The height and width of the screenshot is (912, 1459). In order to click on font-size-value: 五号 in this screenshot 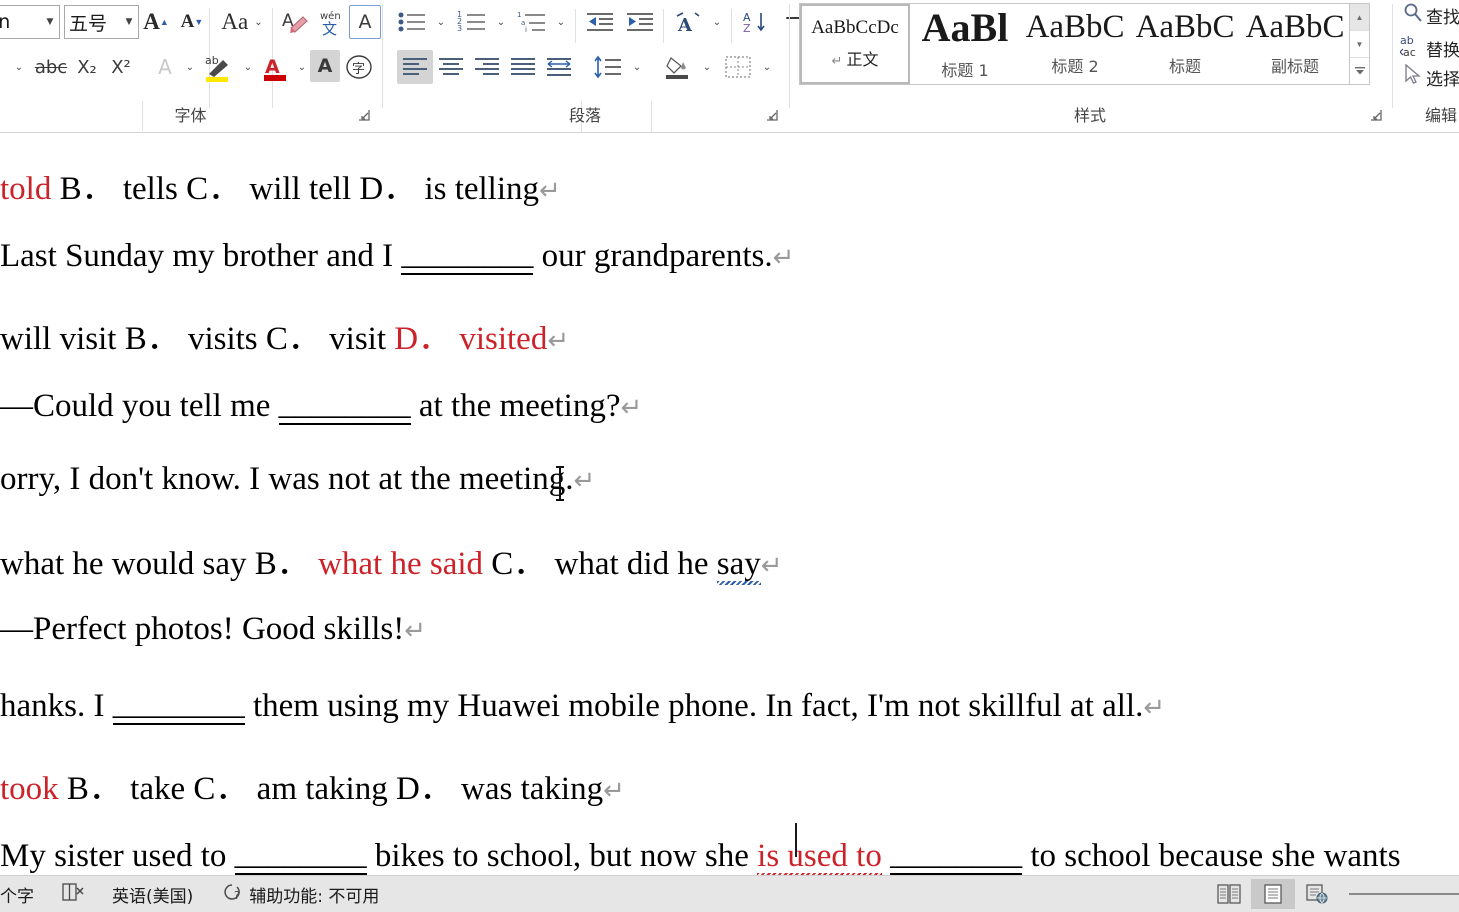, I will do `click(88, 23)`.